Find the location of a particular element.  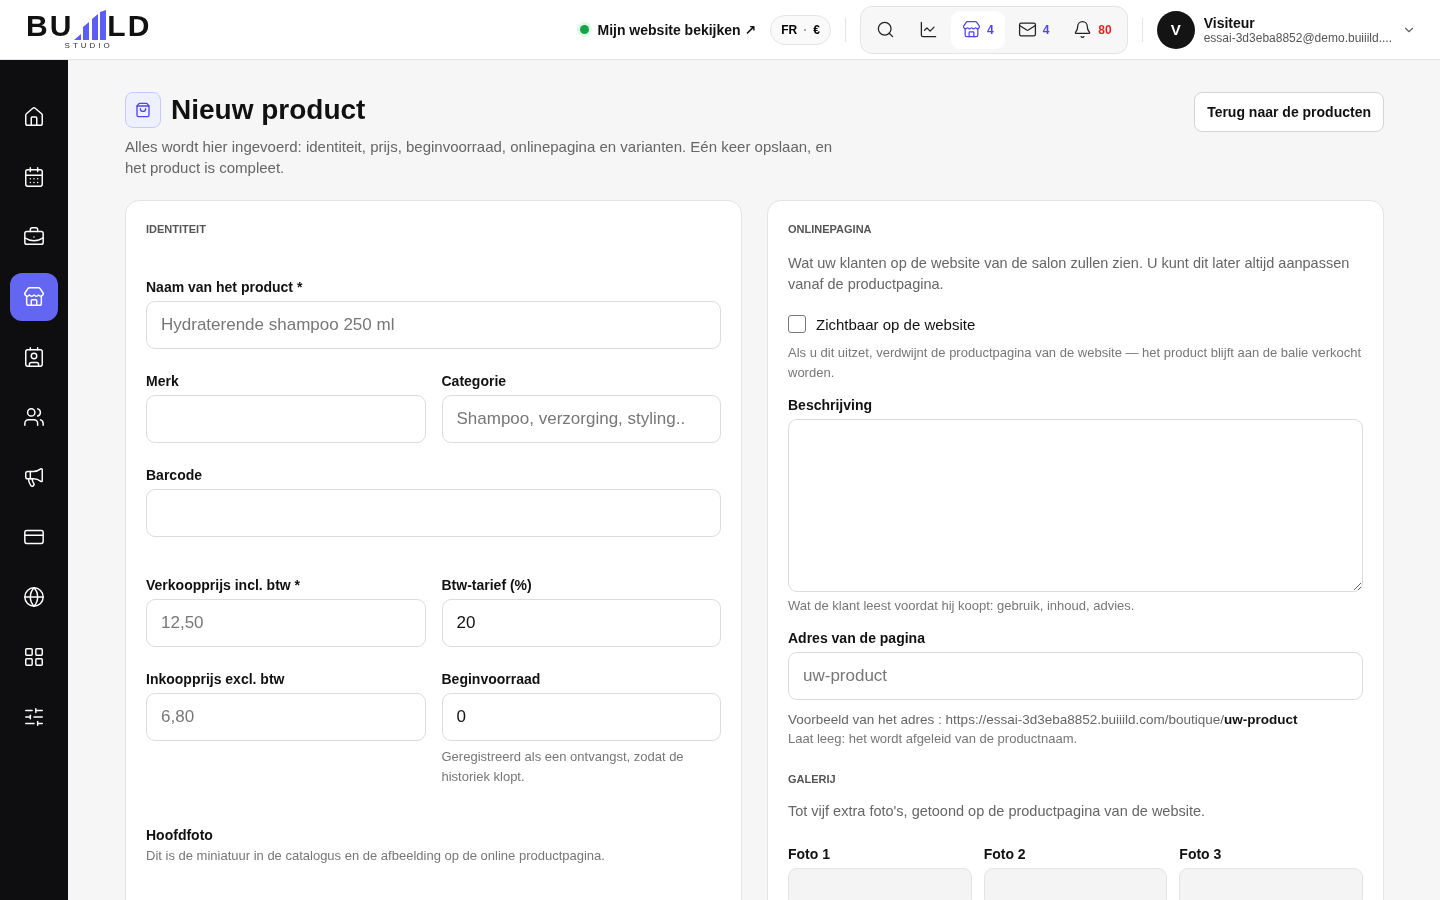

contact-icon is located at coordinates (34, 357).